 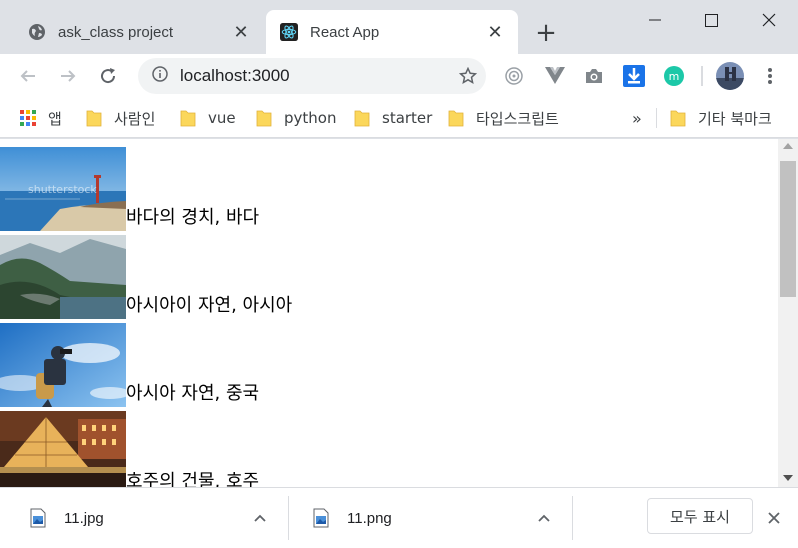 What do you see at coordinates (116, 32) in the screenshot?
I see `tab-title: ask_class project` at bounding box center [116, 32].